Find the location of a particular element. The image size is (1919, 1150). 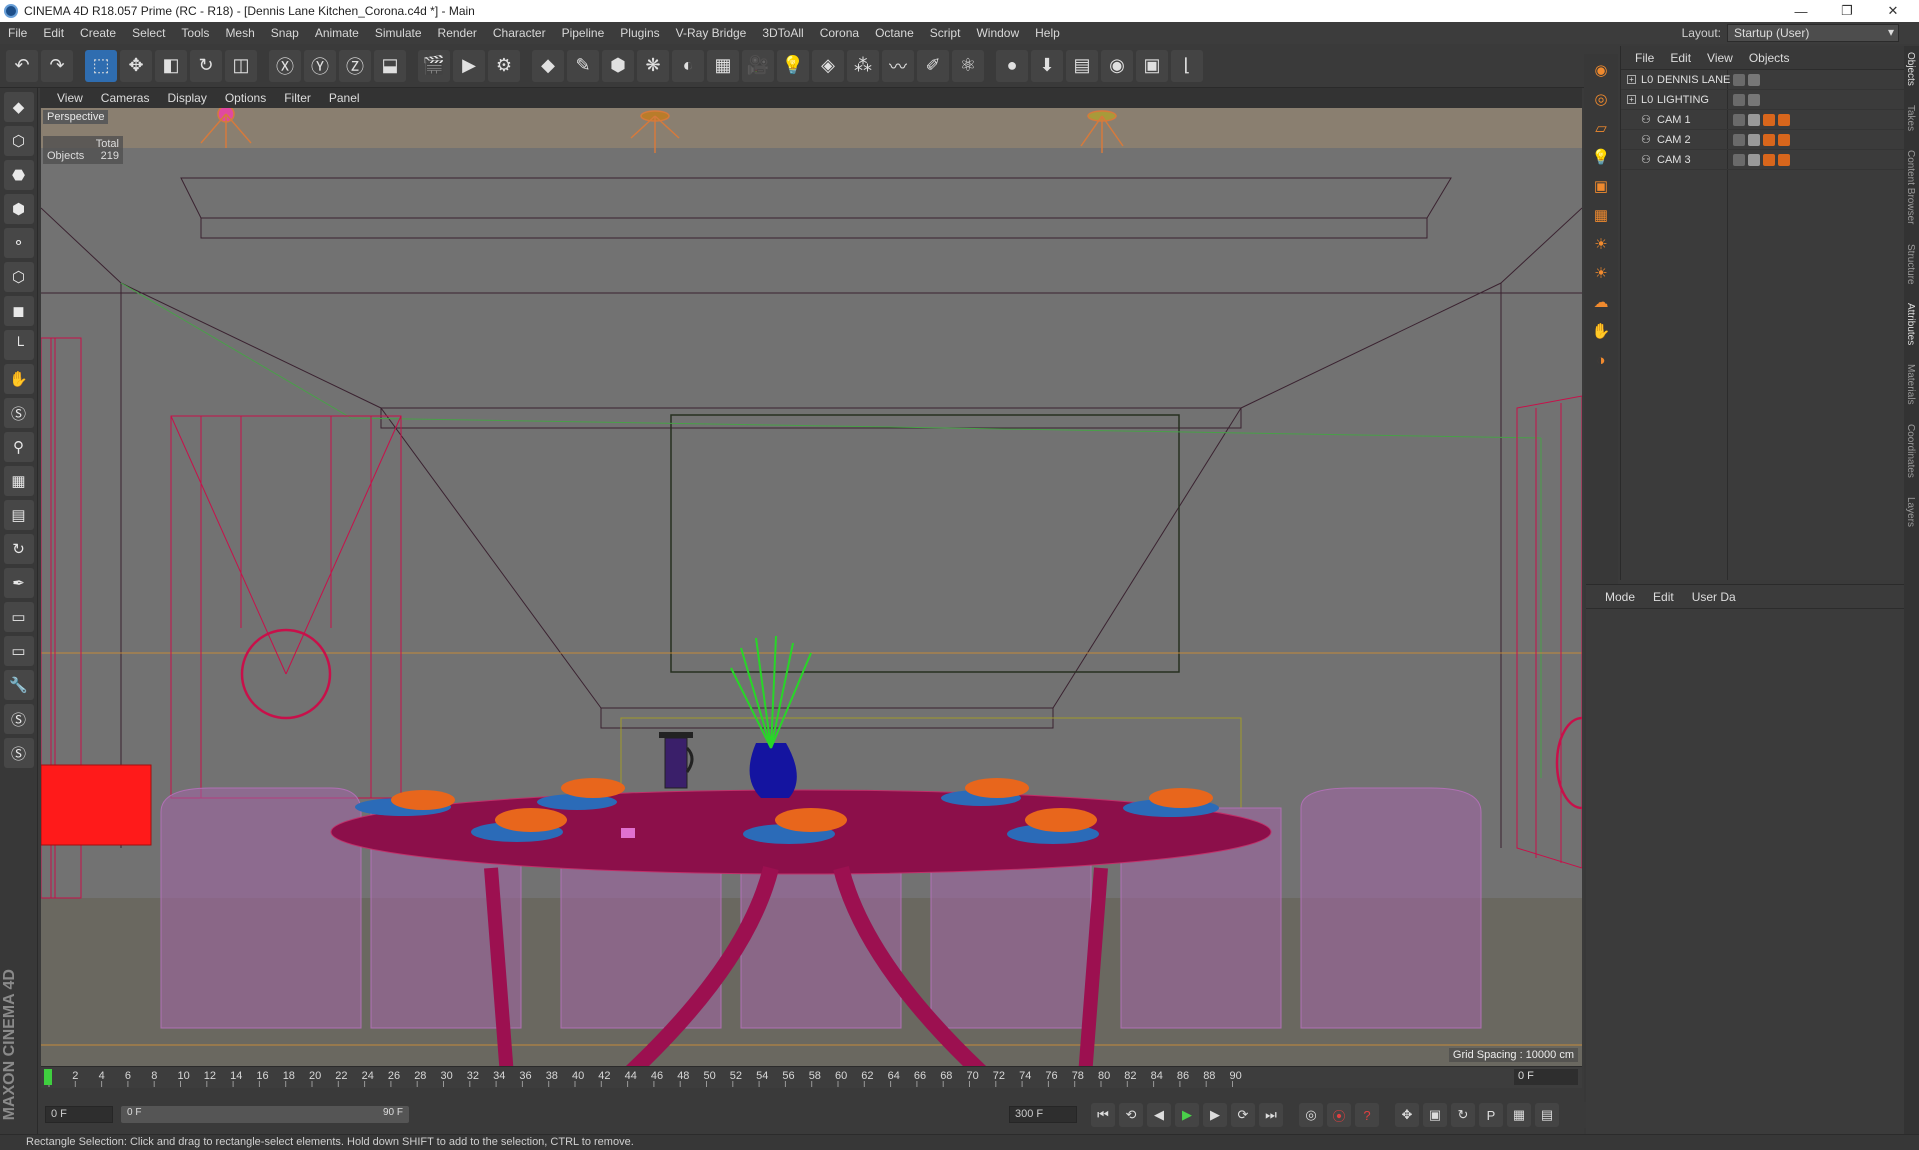

array-icon: ❋ is located at coordinates (653, 65).